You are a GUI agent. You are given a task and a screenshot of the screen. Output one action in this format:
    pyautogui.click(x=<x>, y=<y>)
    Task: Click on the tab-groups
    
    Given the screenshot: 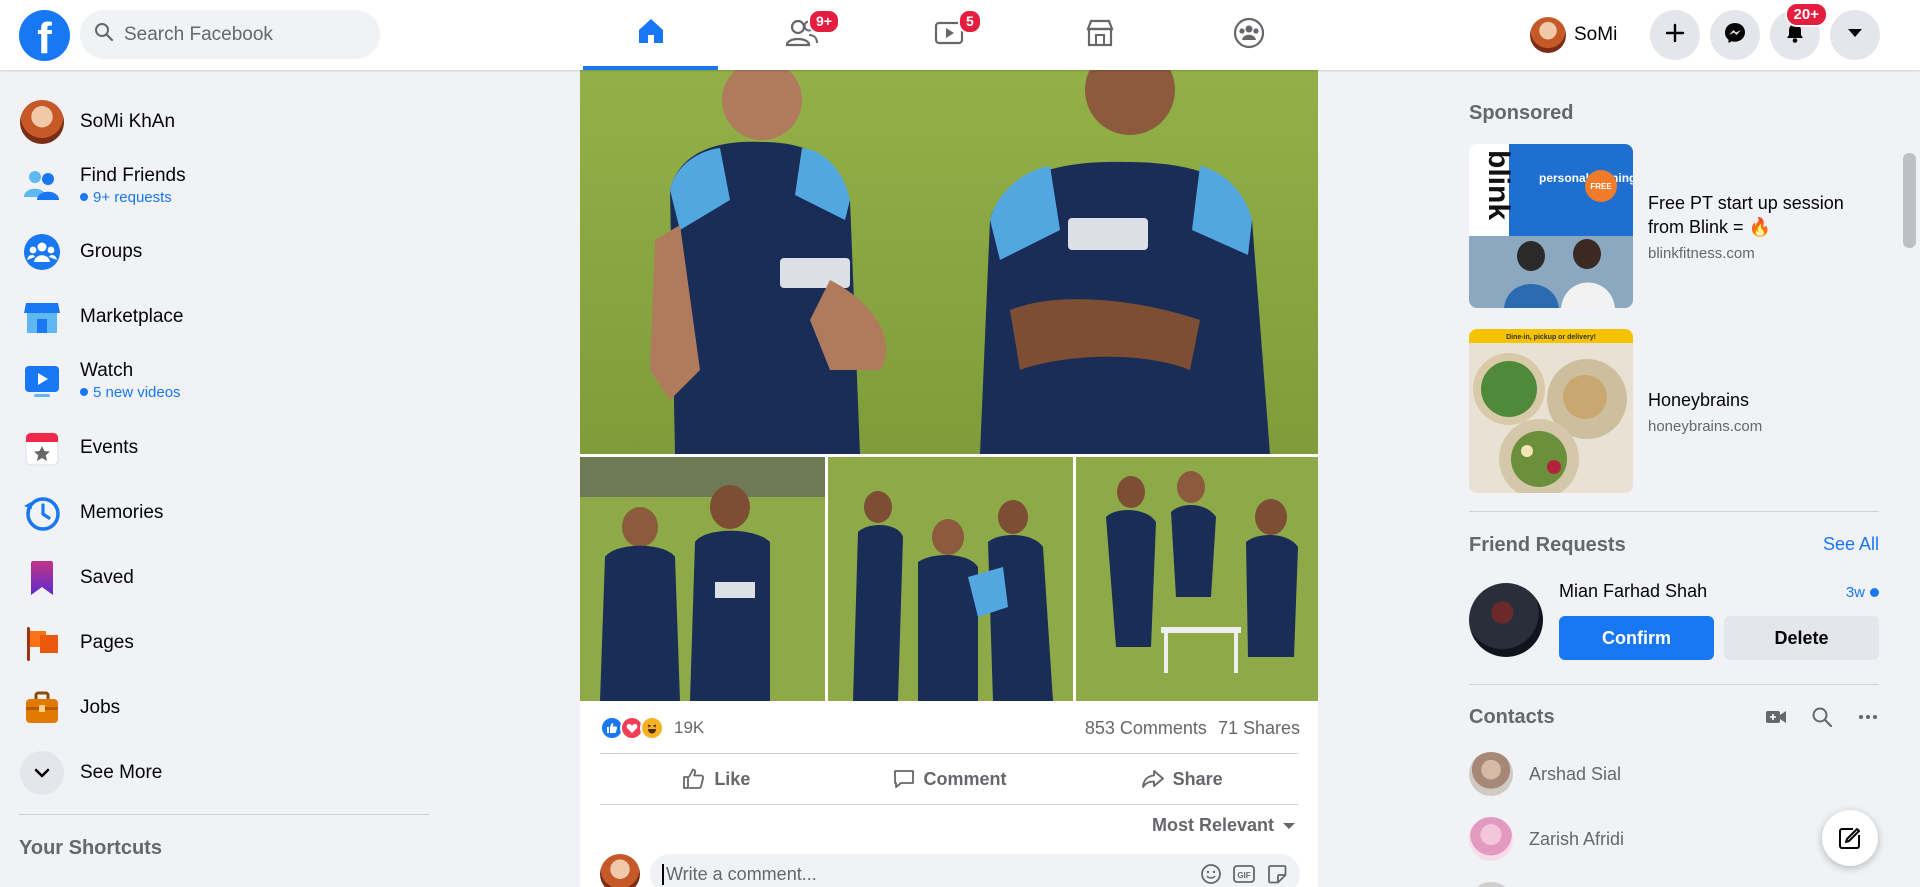 What is the action you would take?
    pyautogui.click(x=1248, y=35)
    